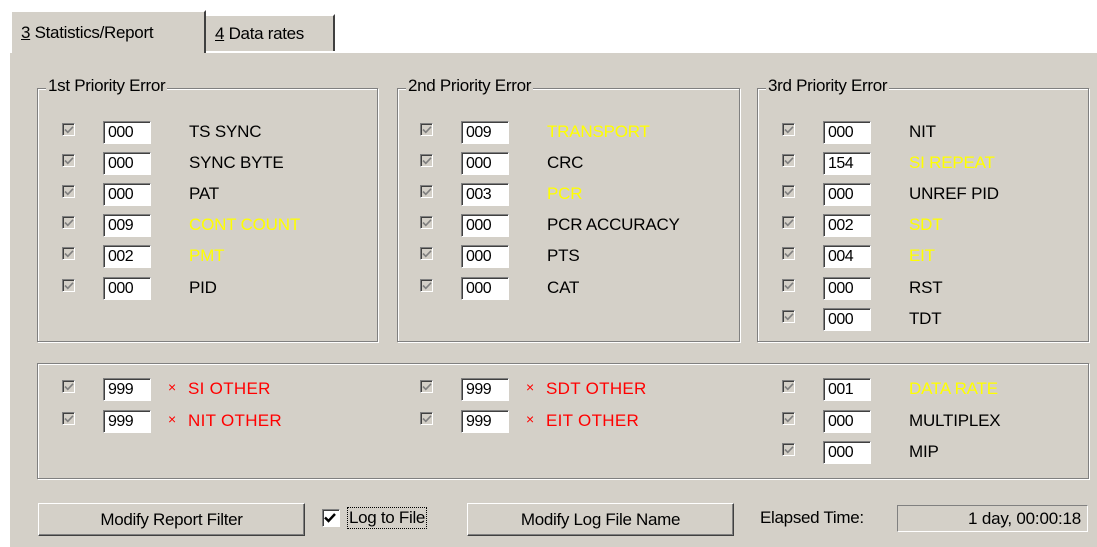 The width and height of the screenshot is (1097, 547). What do you see at coordinates (847, 256) in the screenshot?
I see `error-count-field: 004` at bounding box center [847, 256].